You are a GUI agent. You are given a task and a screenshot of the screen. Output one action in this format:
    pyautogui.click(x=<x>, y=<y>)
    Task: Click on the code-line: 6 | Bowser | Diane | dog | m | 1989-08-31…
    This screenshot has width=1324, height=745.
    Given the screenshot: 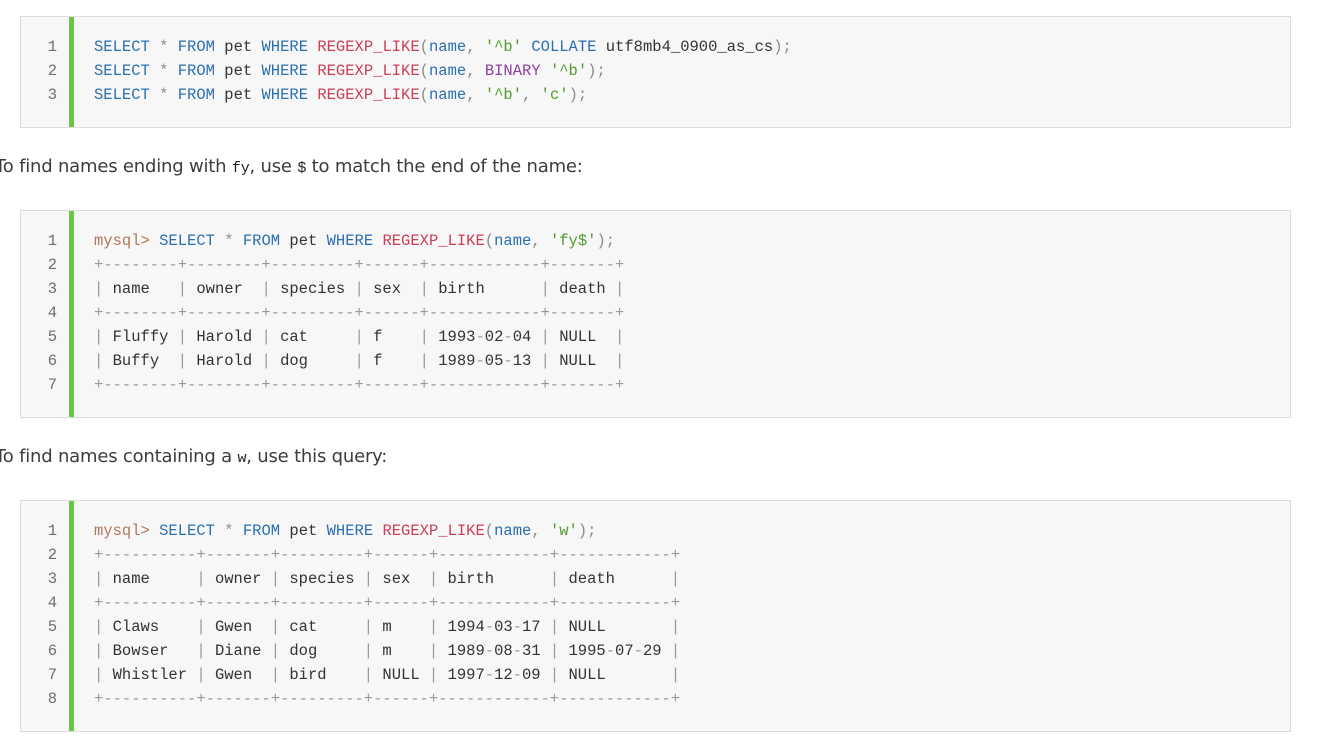 What is the action you would take?
    pyautogui.click(x=350, y=651)
    